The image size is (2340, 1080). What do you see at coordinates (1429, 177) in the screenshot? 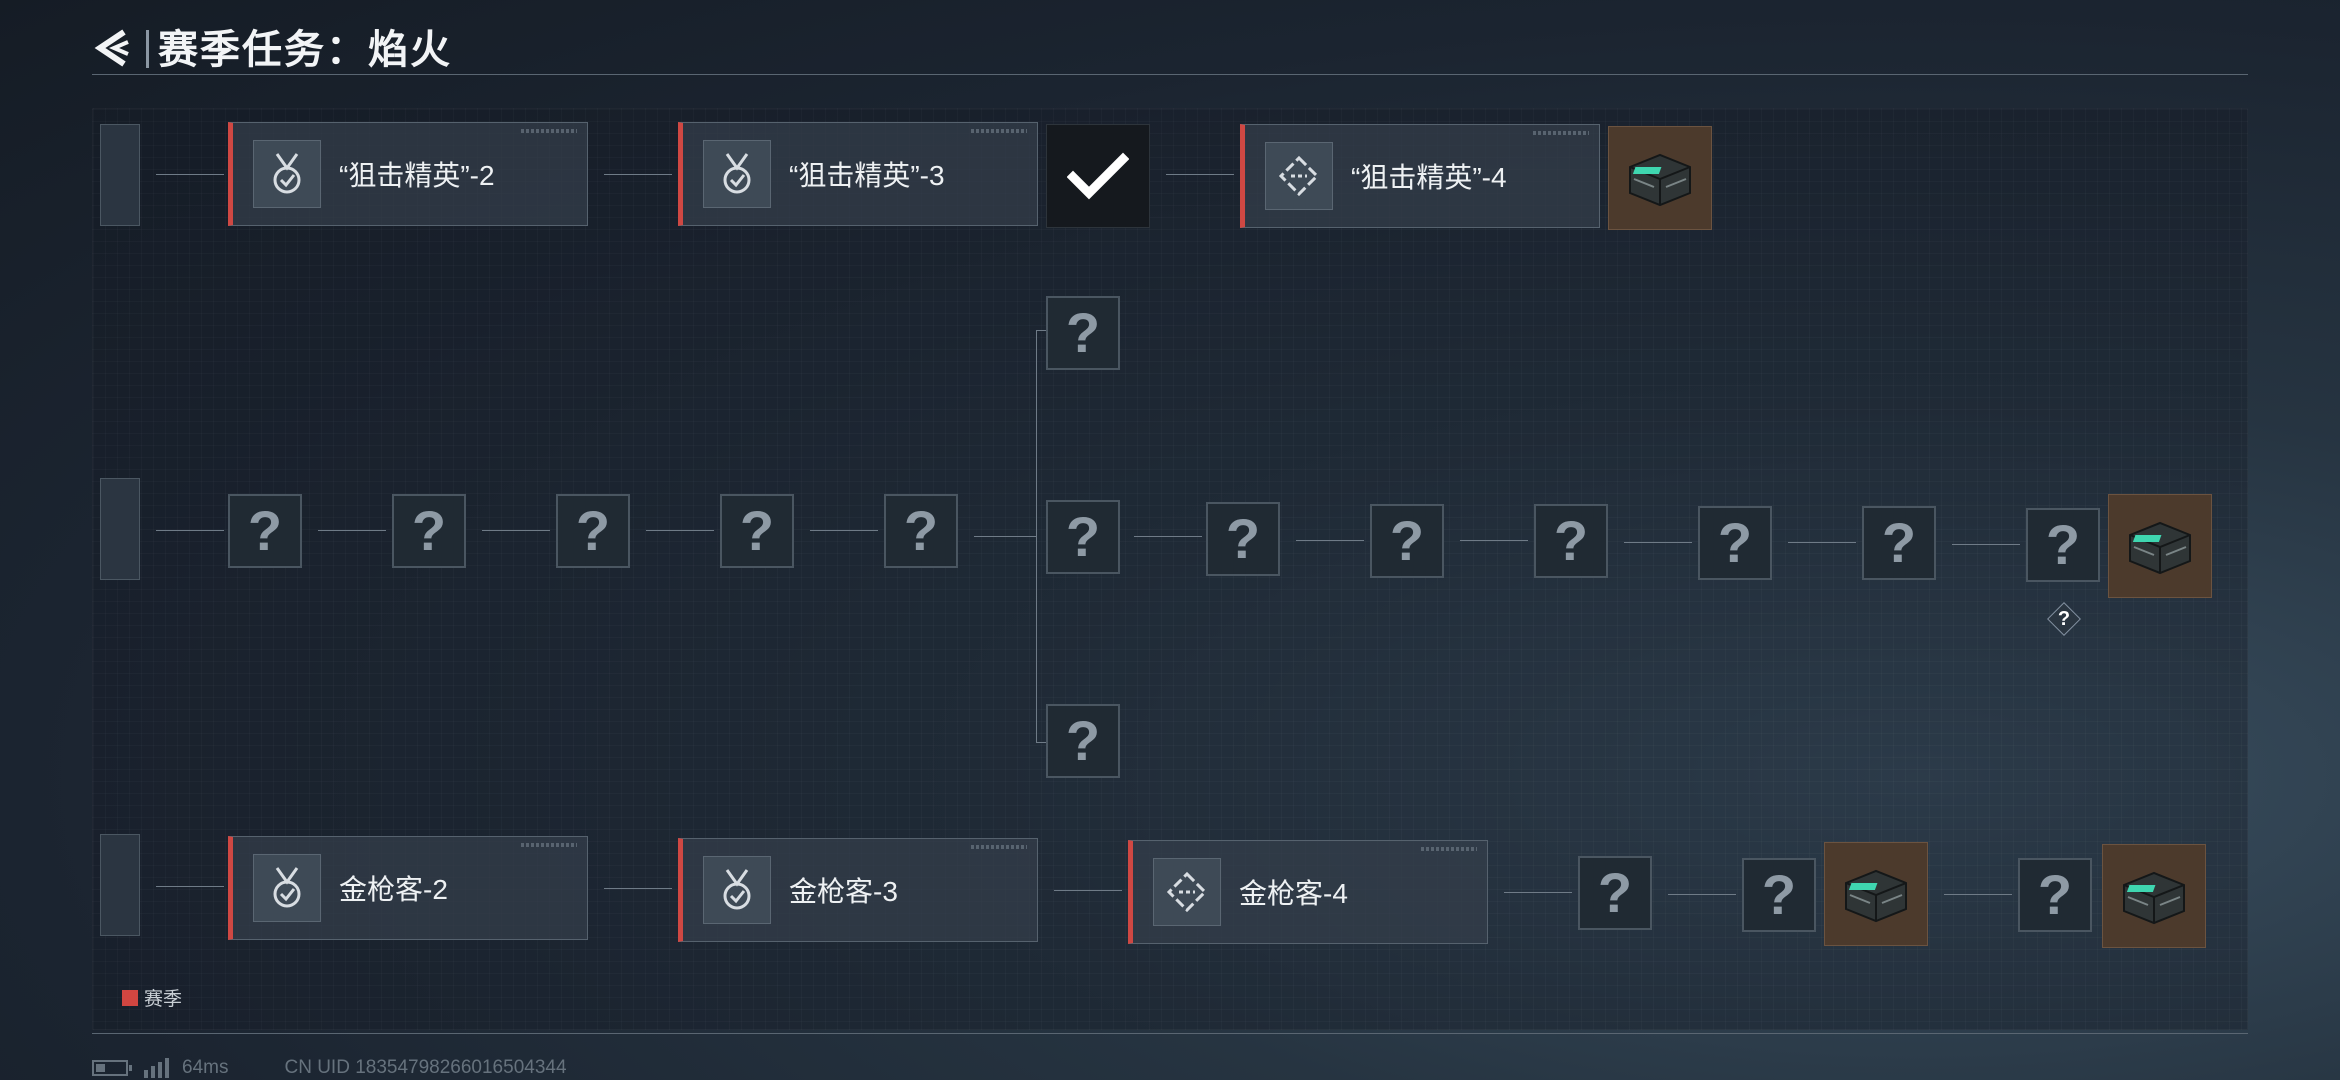
I see `task-label: “狙击精英”-4` at bounding box center [1429, 177].